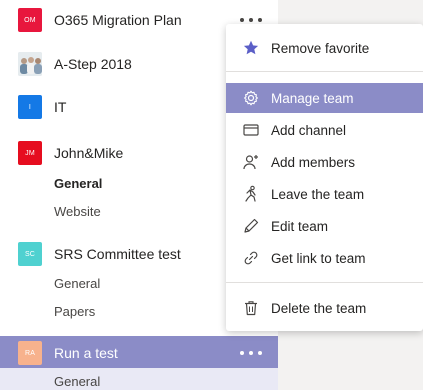 The image size is (423, 390). Describe the element at coordinates (30, 107) in the screenshot. I see `team-avatar: I` at that location.